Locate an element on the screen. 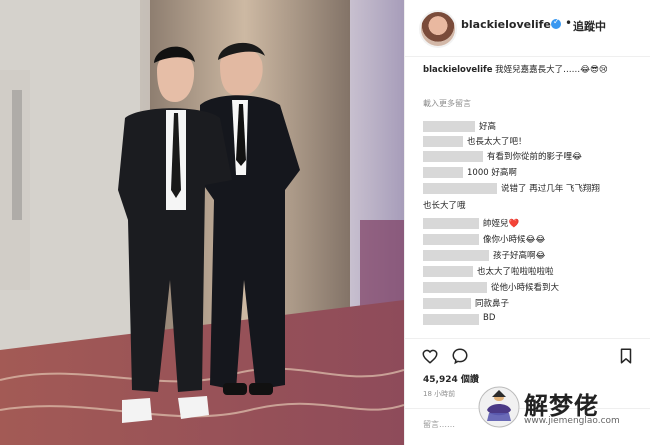  caption: blackielovelife 我姪兒嘉嘉長大了……😂😎😢 is located at coordinates (534, 70).